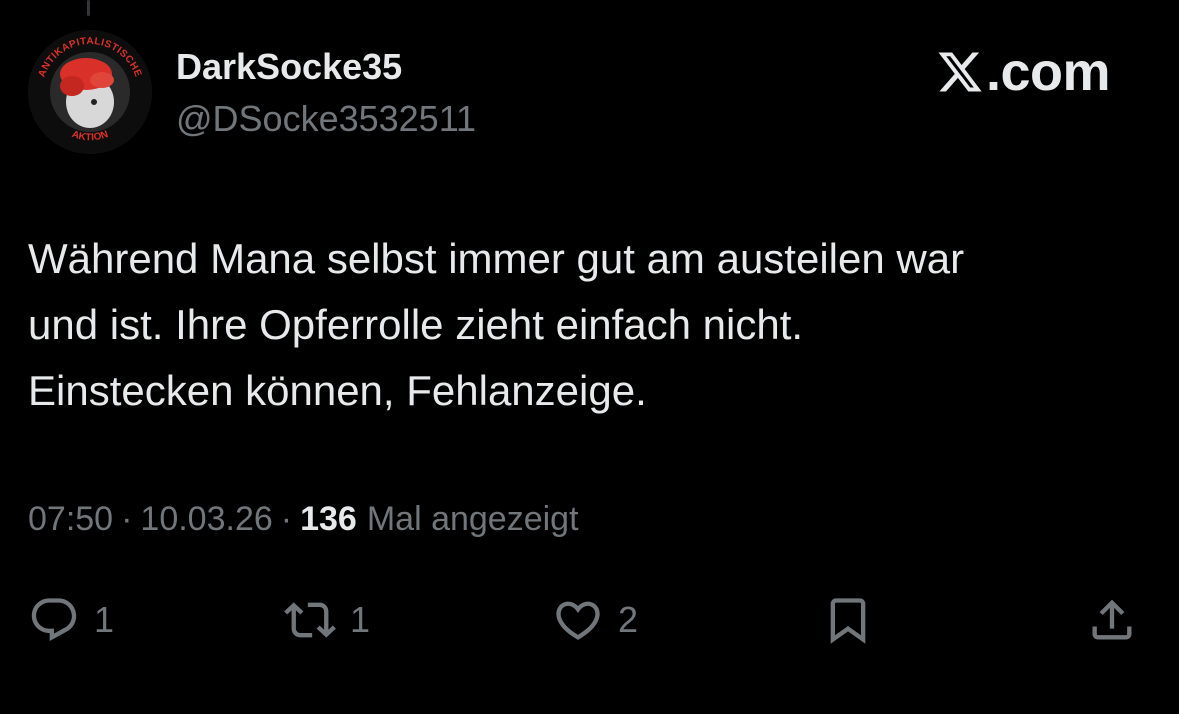  I want to click on author-handle: @DSocke3532511, so click(326, 119).